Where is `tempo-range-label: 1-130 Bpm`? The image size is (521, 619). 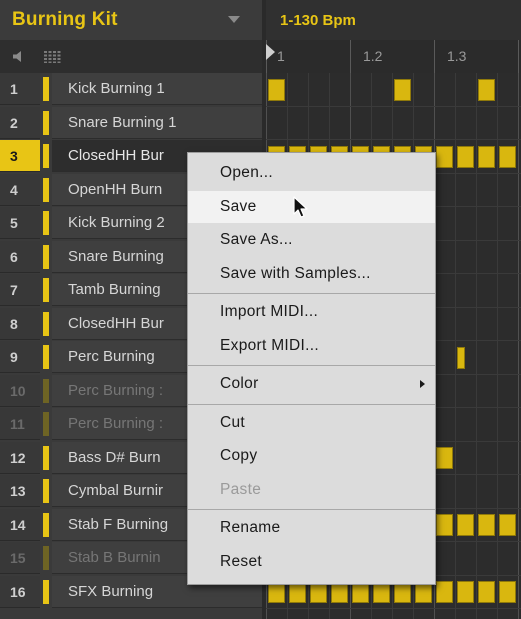 tempo-range-label: 1-130 Bpm is located at coordinates (318, 20).